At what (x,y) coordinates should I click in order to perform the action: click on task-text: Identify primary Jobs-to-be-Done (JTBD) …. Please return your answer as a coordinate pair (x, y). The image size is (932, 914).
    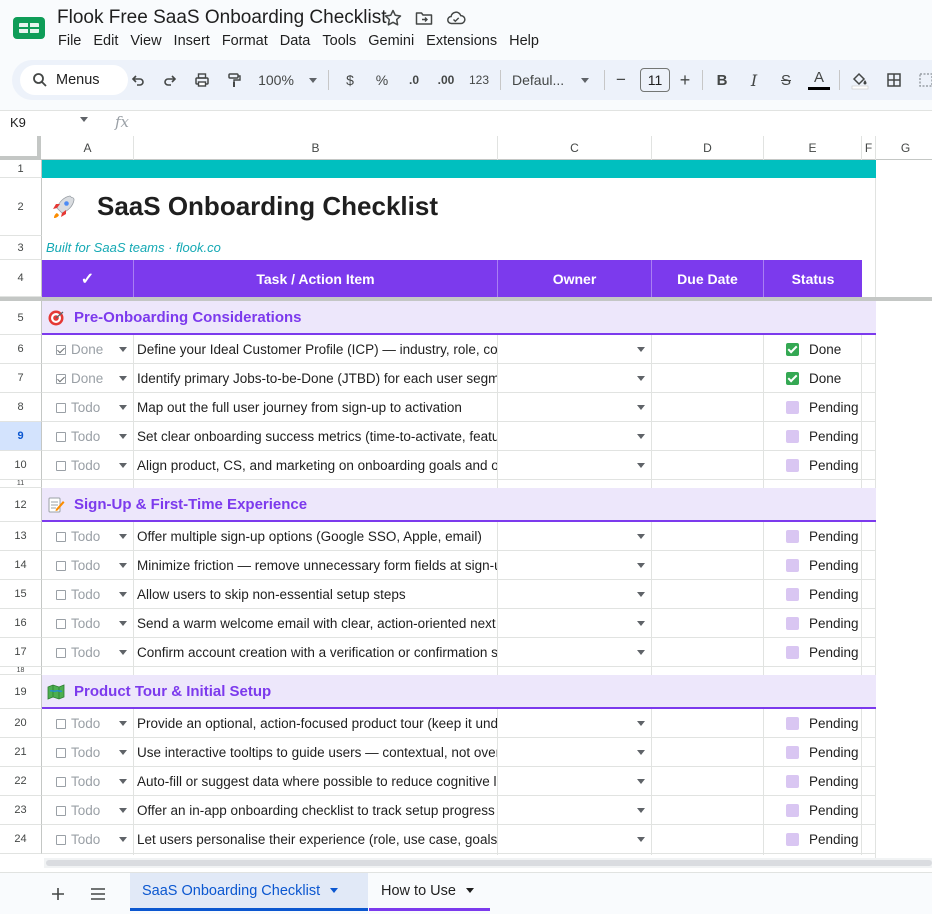
    Looking at the image, I should click on (317, 378).